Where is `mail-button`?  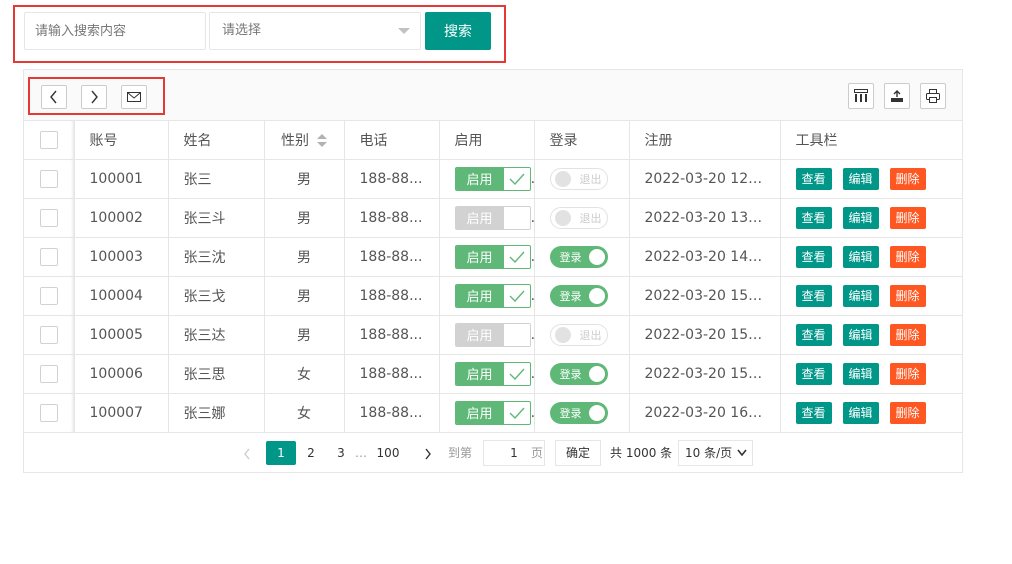
mail-button is located at coordinates (134, 97).